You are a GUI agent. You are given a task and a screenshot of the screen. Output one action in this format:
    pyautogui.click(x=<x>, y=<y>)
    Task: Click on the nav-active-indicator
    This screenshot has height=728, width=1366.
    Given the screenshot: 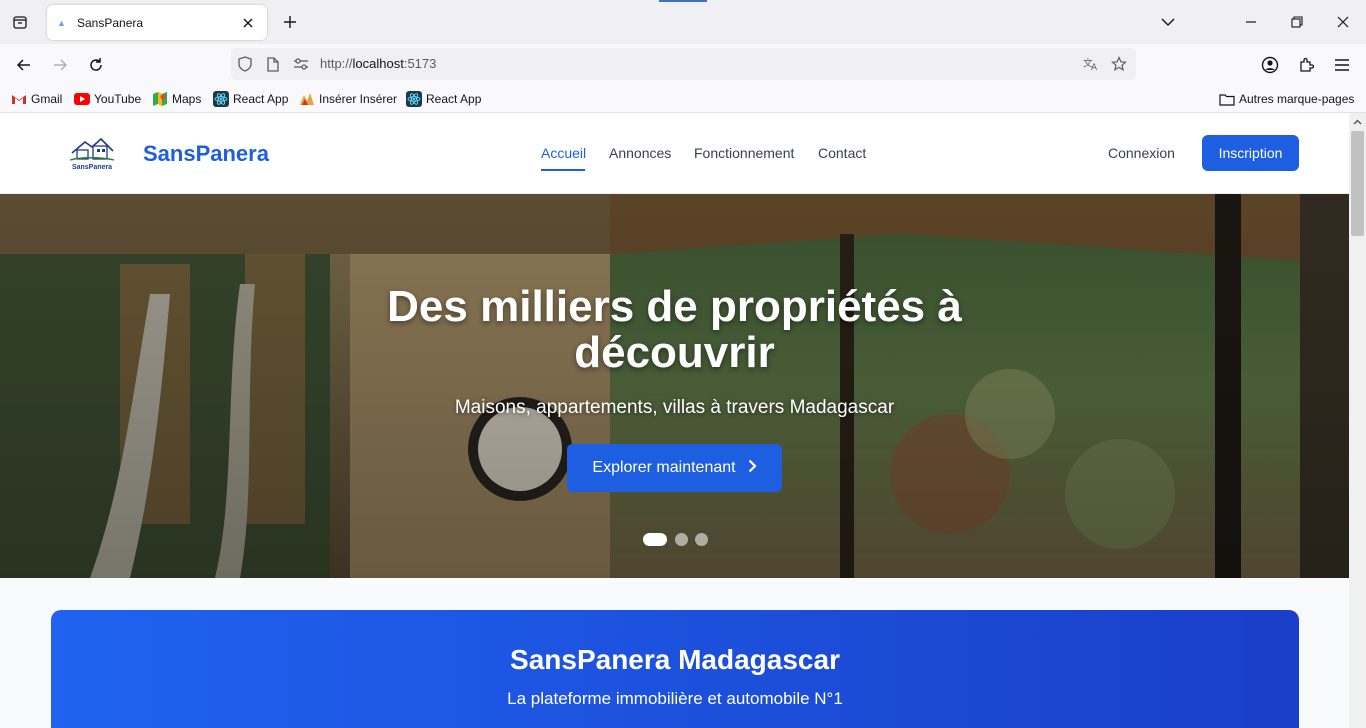 What is the action you would take?
    pyautogui.click(x=563, y=170)
    